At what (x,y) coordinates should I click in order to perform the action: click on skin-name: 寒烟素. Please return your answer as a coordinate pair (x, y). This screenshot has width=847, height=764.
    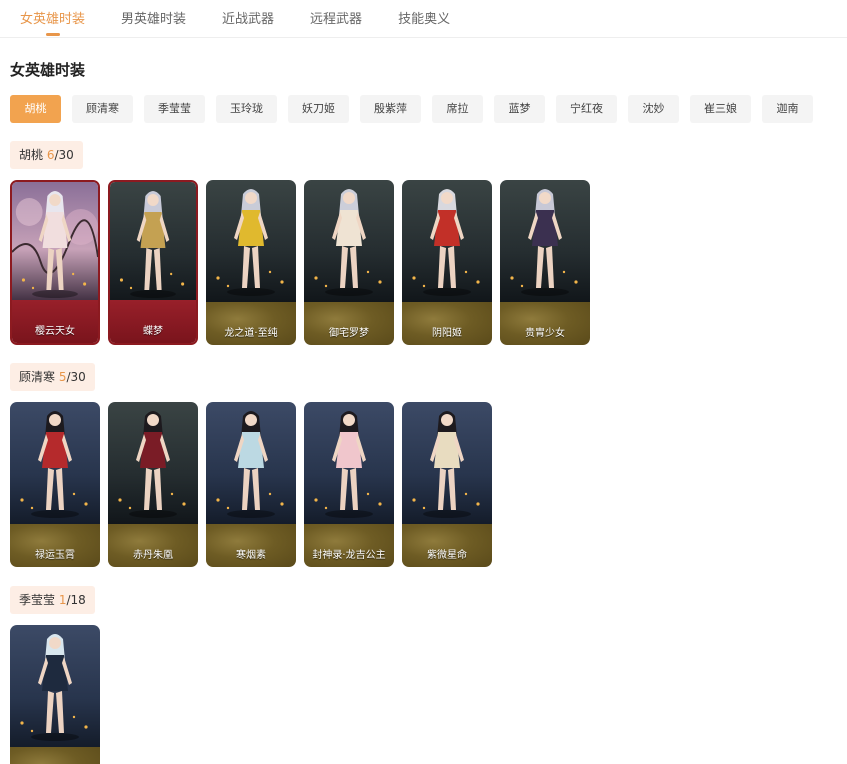
    Looking at the image, I should click on (251, 555).